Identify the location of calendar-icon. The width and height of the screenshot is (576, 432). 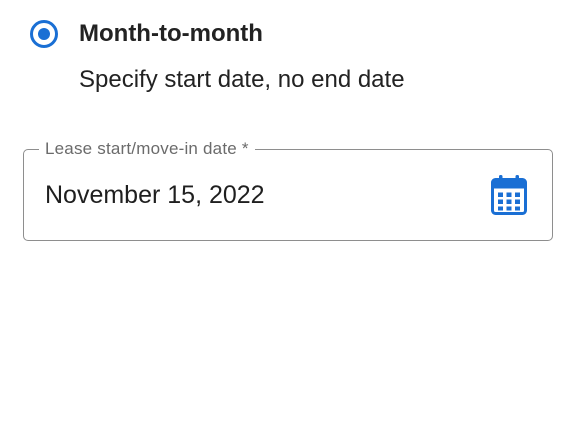
(509, 195).